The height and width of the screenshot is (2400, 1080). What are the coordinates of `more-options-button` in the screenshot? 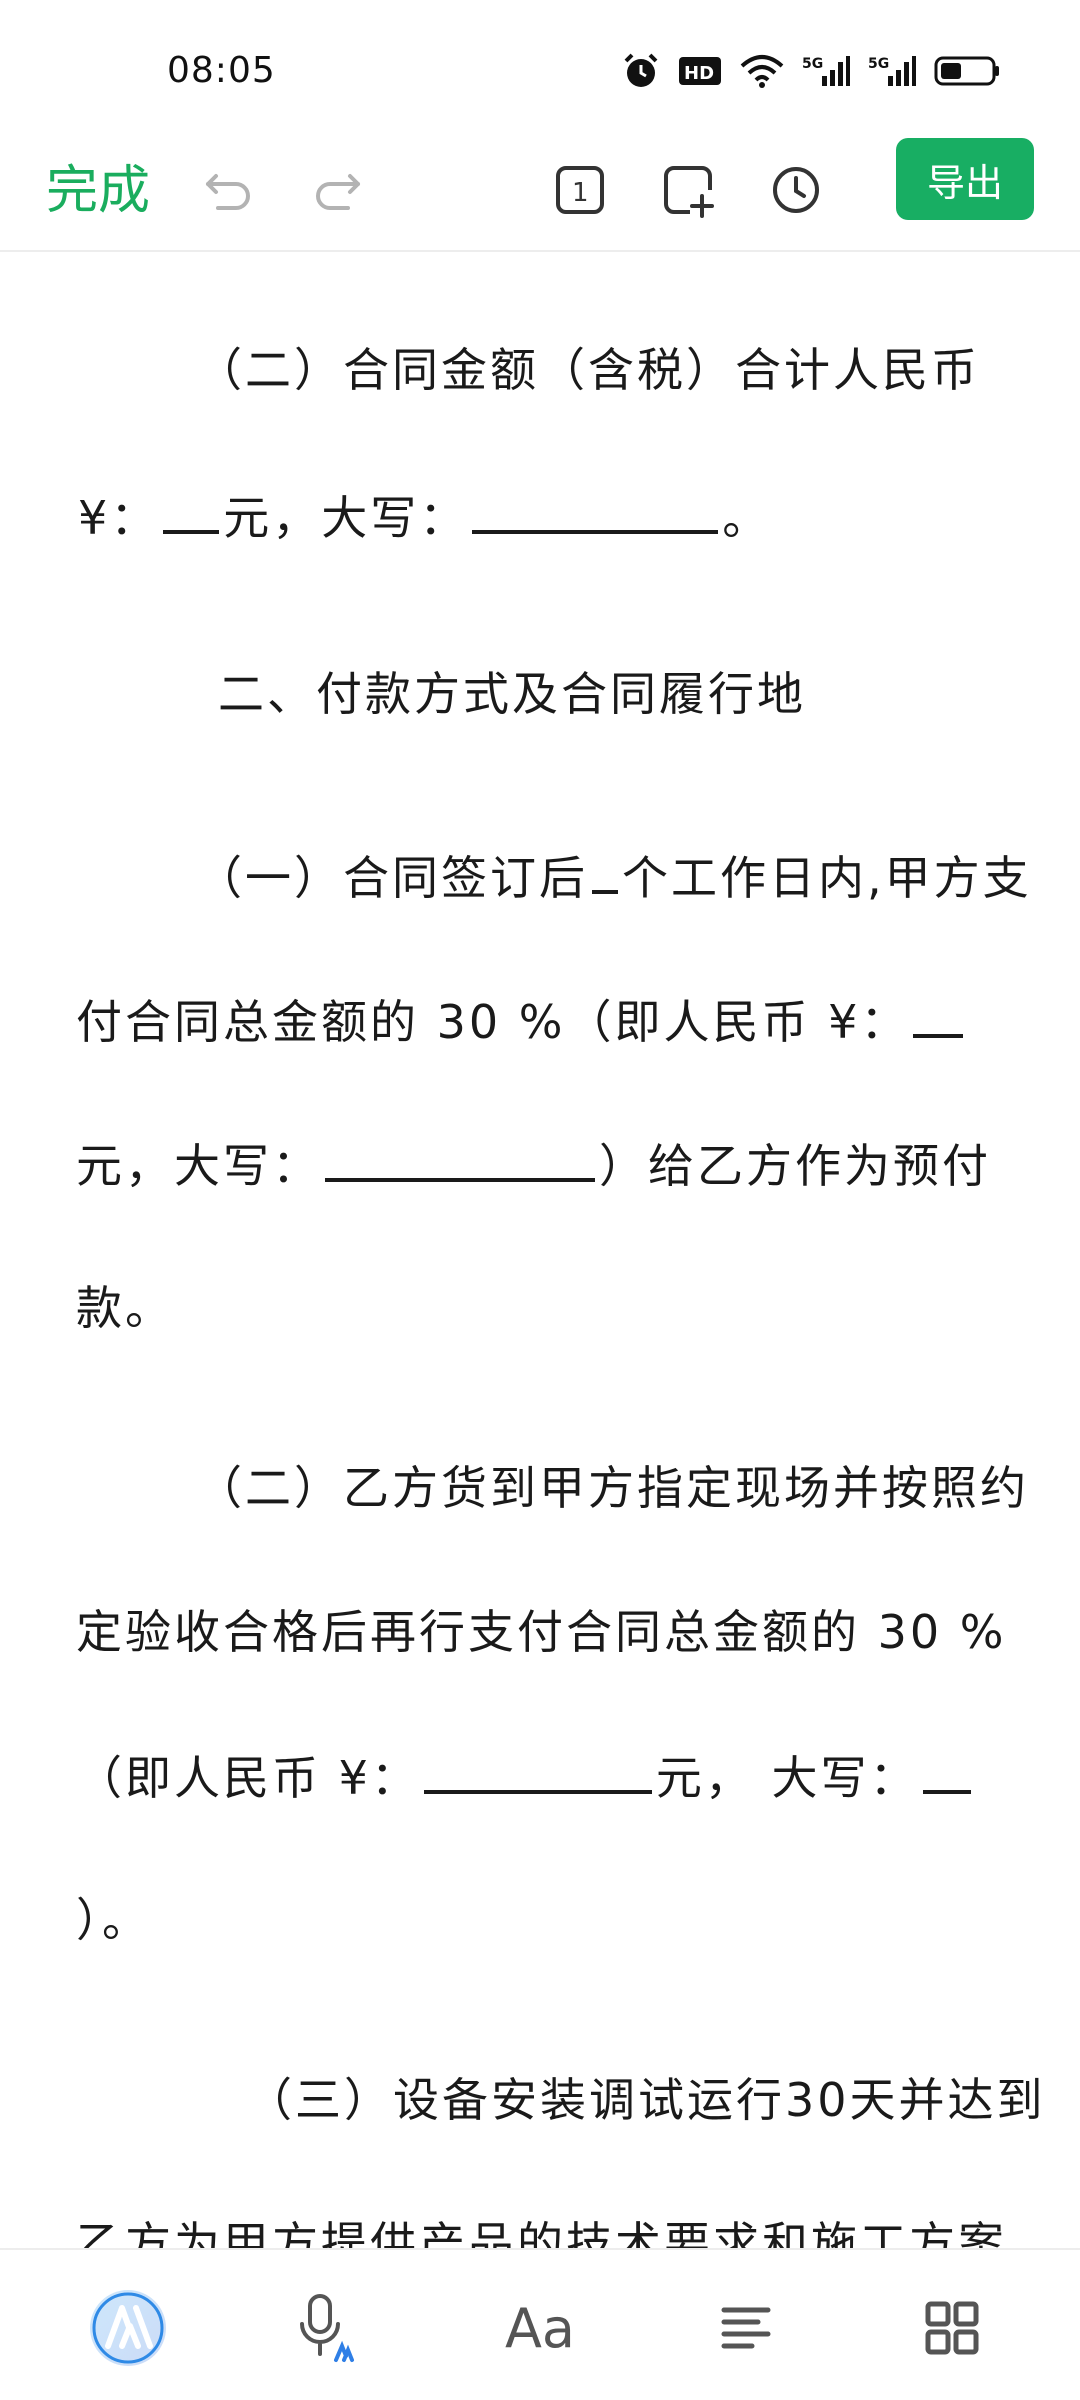 It's located at (952, 2328).